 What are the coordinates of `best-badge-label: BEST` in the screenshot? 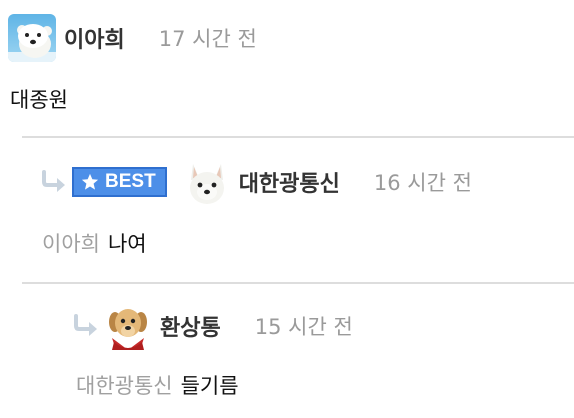 It's located at (130, 181).